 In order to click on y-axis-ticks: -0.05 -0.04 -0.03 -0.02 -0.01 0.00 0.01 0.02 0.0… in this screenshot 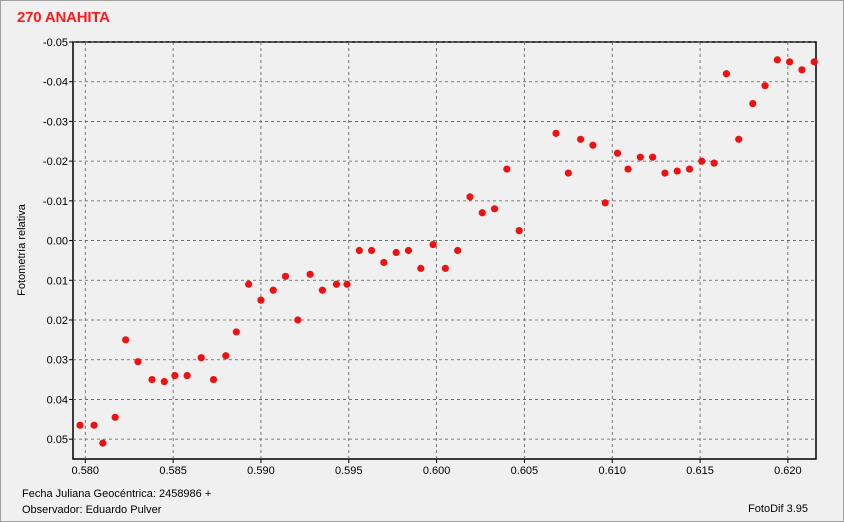, I will do `click(58, 241)`.